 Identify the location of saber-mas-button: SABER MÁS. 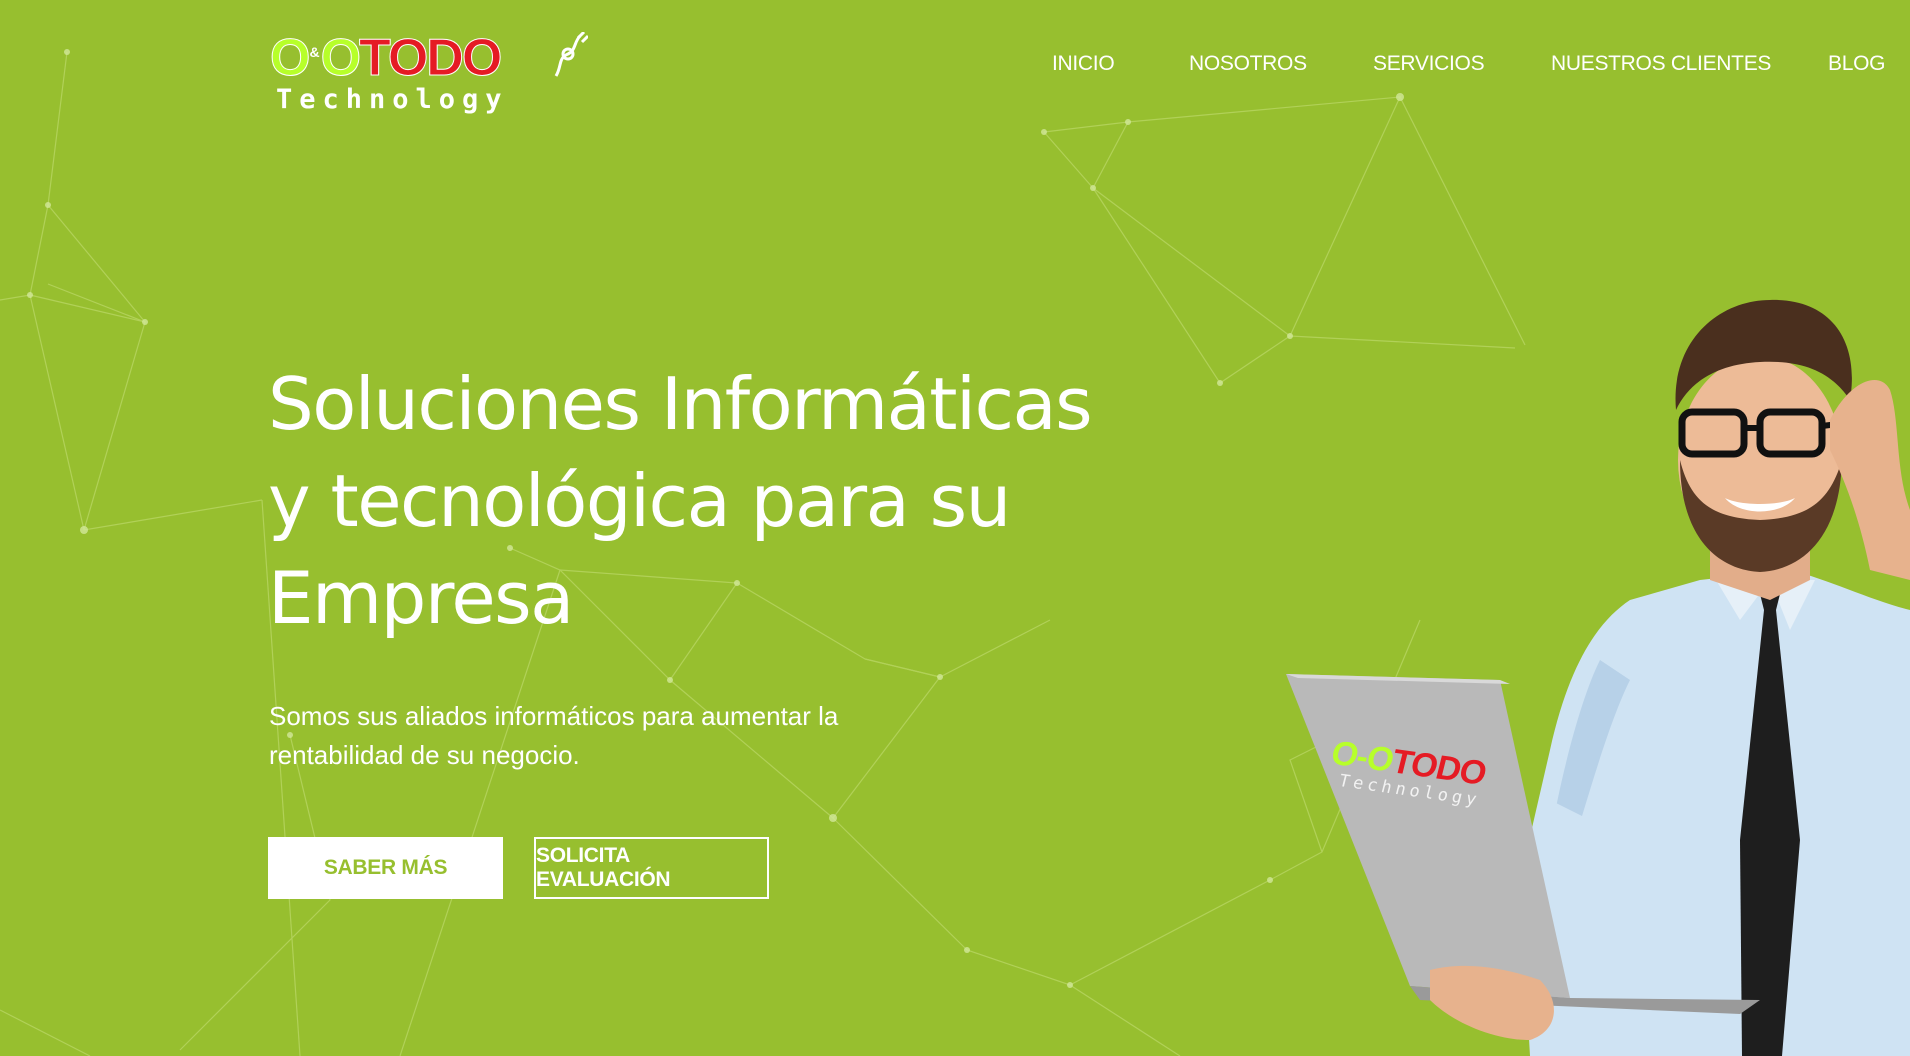
(385, 868).